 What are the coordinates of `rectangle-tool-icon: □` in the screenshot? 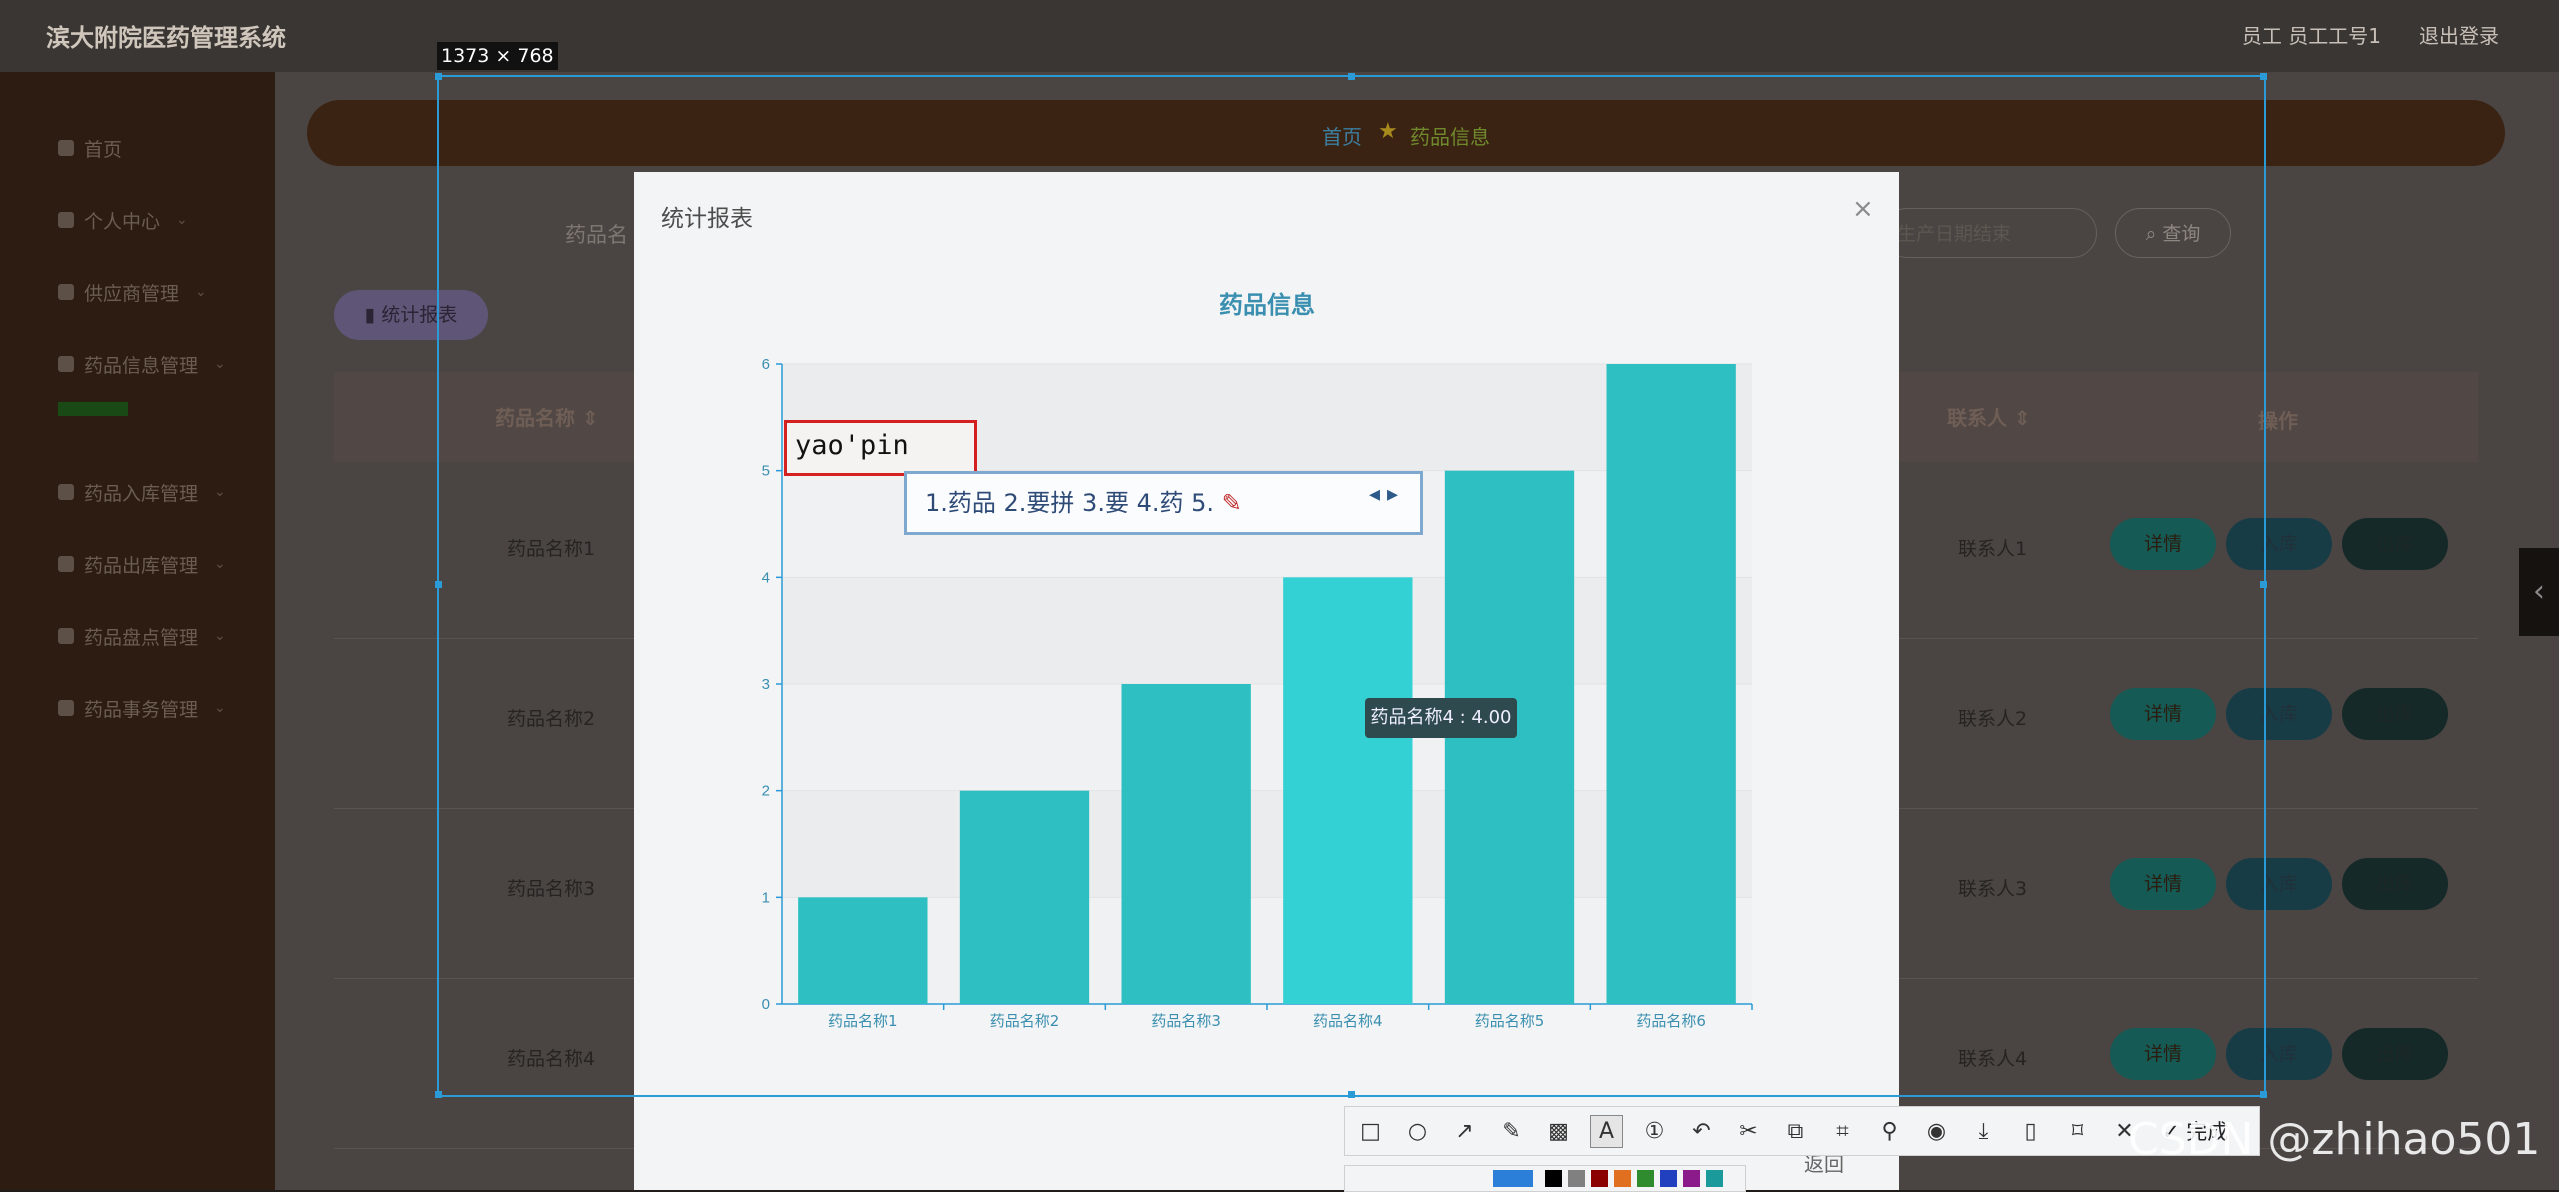 It's located at (1370, 1131).